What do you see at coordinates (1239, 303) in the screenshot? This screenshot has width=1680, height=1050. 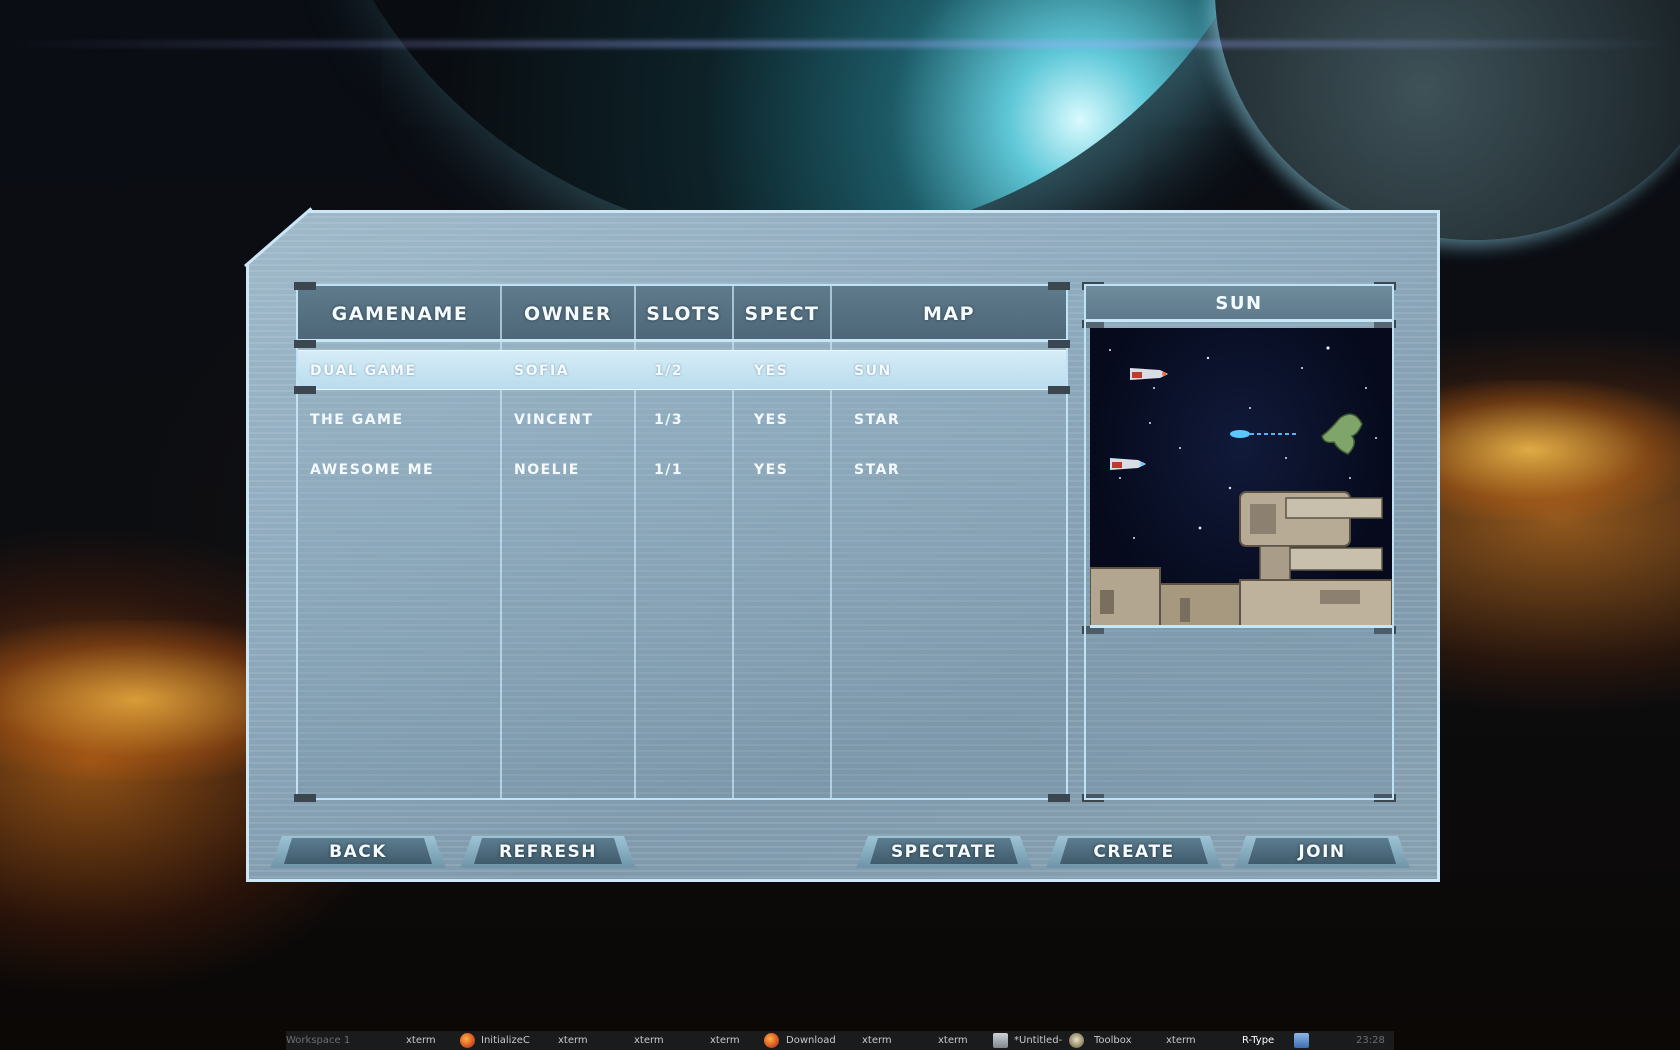 I see `map-title: SUN` at bounding box center [1239, 303].